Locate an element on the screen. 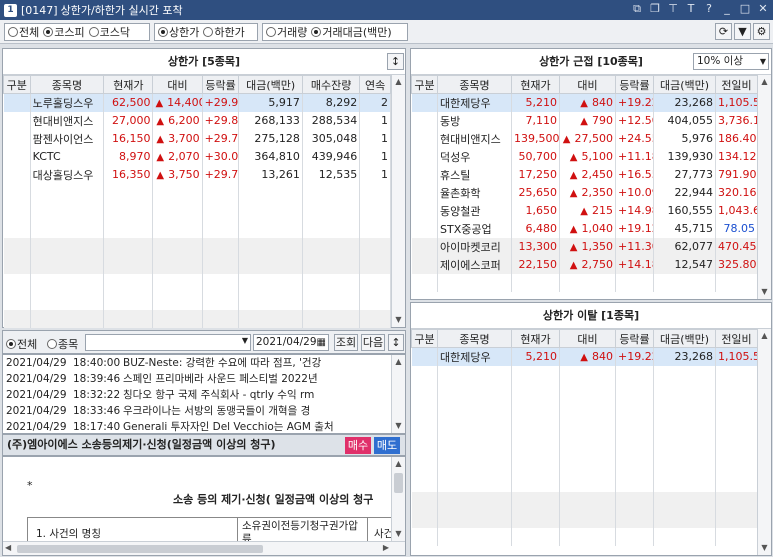  news-date-input: 2021/04/29 ▦ is located at coordinates (291, 342).